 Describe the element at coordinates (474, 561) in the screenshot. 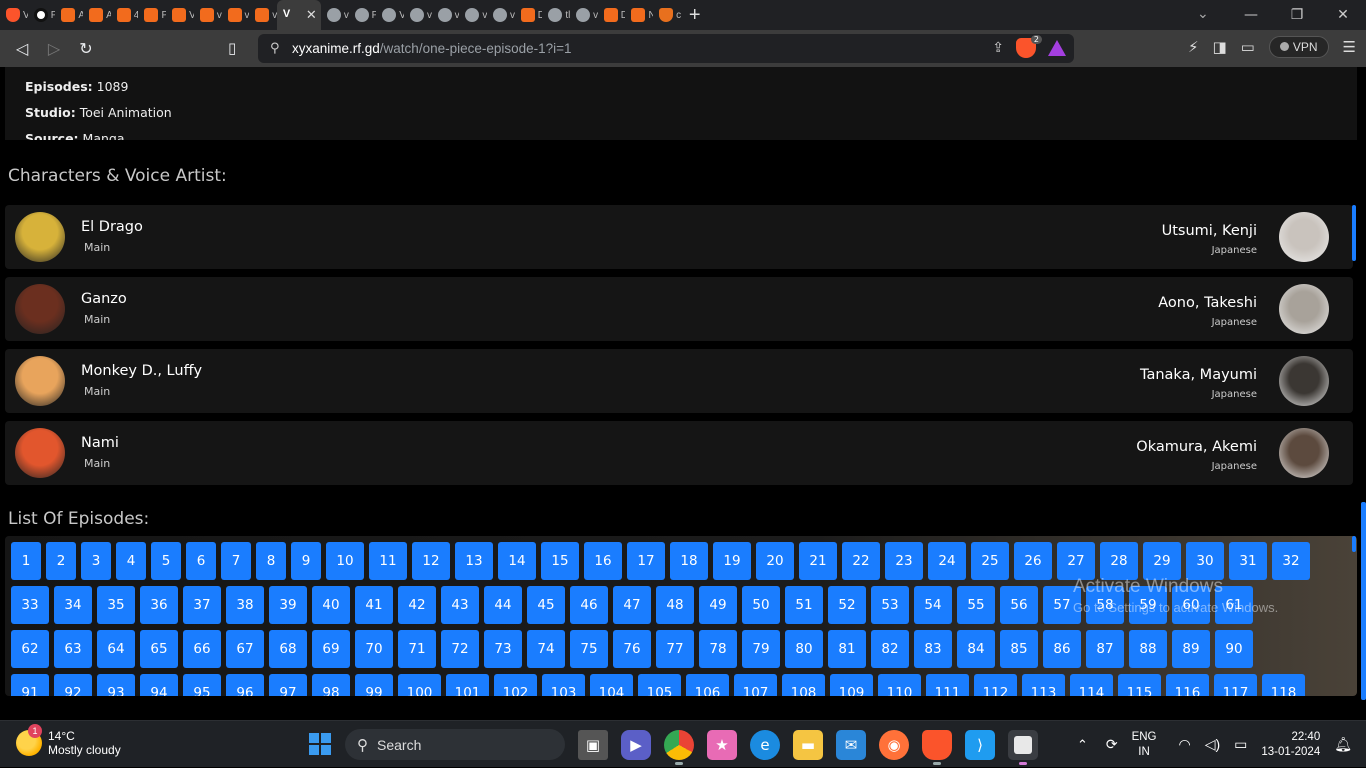

I see `episode-button: 13` at that location.